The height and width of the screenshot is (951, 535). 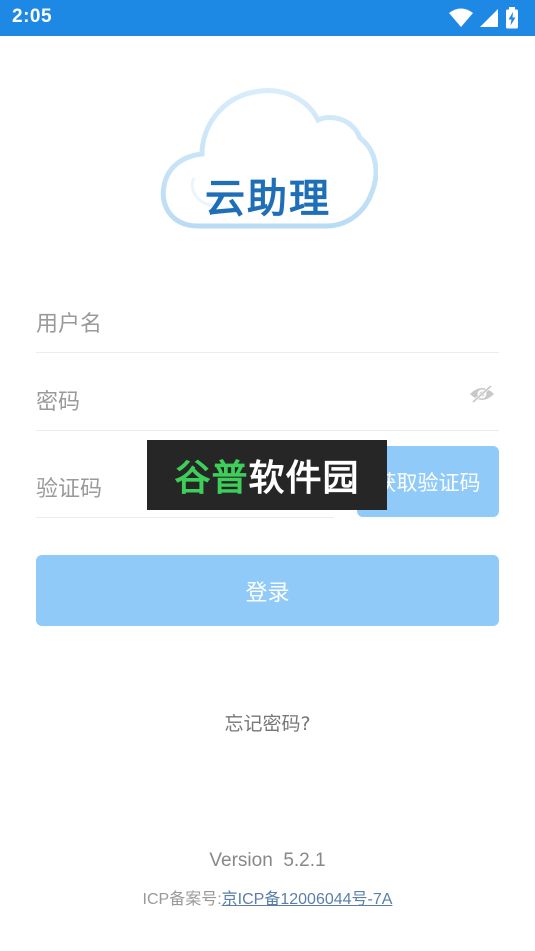 I want to click on username-input, so click(x=267, y=324).